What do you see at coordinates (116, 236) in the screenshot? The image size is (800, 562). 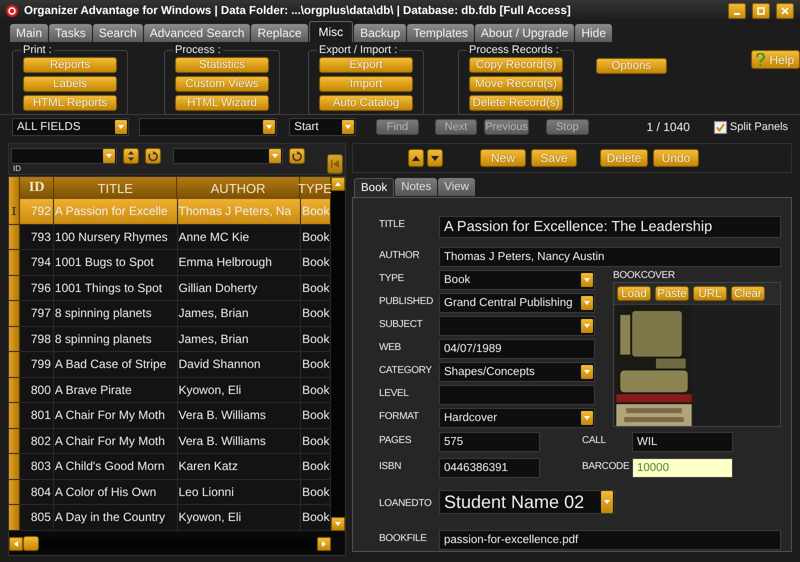 I see `table-cell: 100 Nursery Rhymes` at bounding box center [116, 236].